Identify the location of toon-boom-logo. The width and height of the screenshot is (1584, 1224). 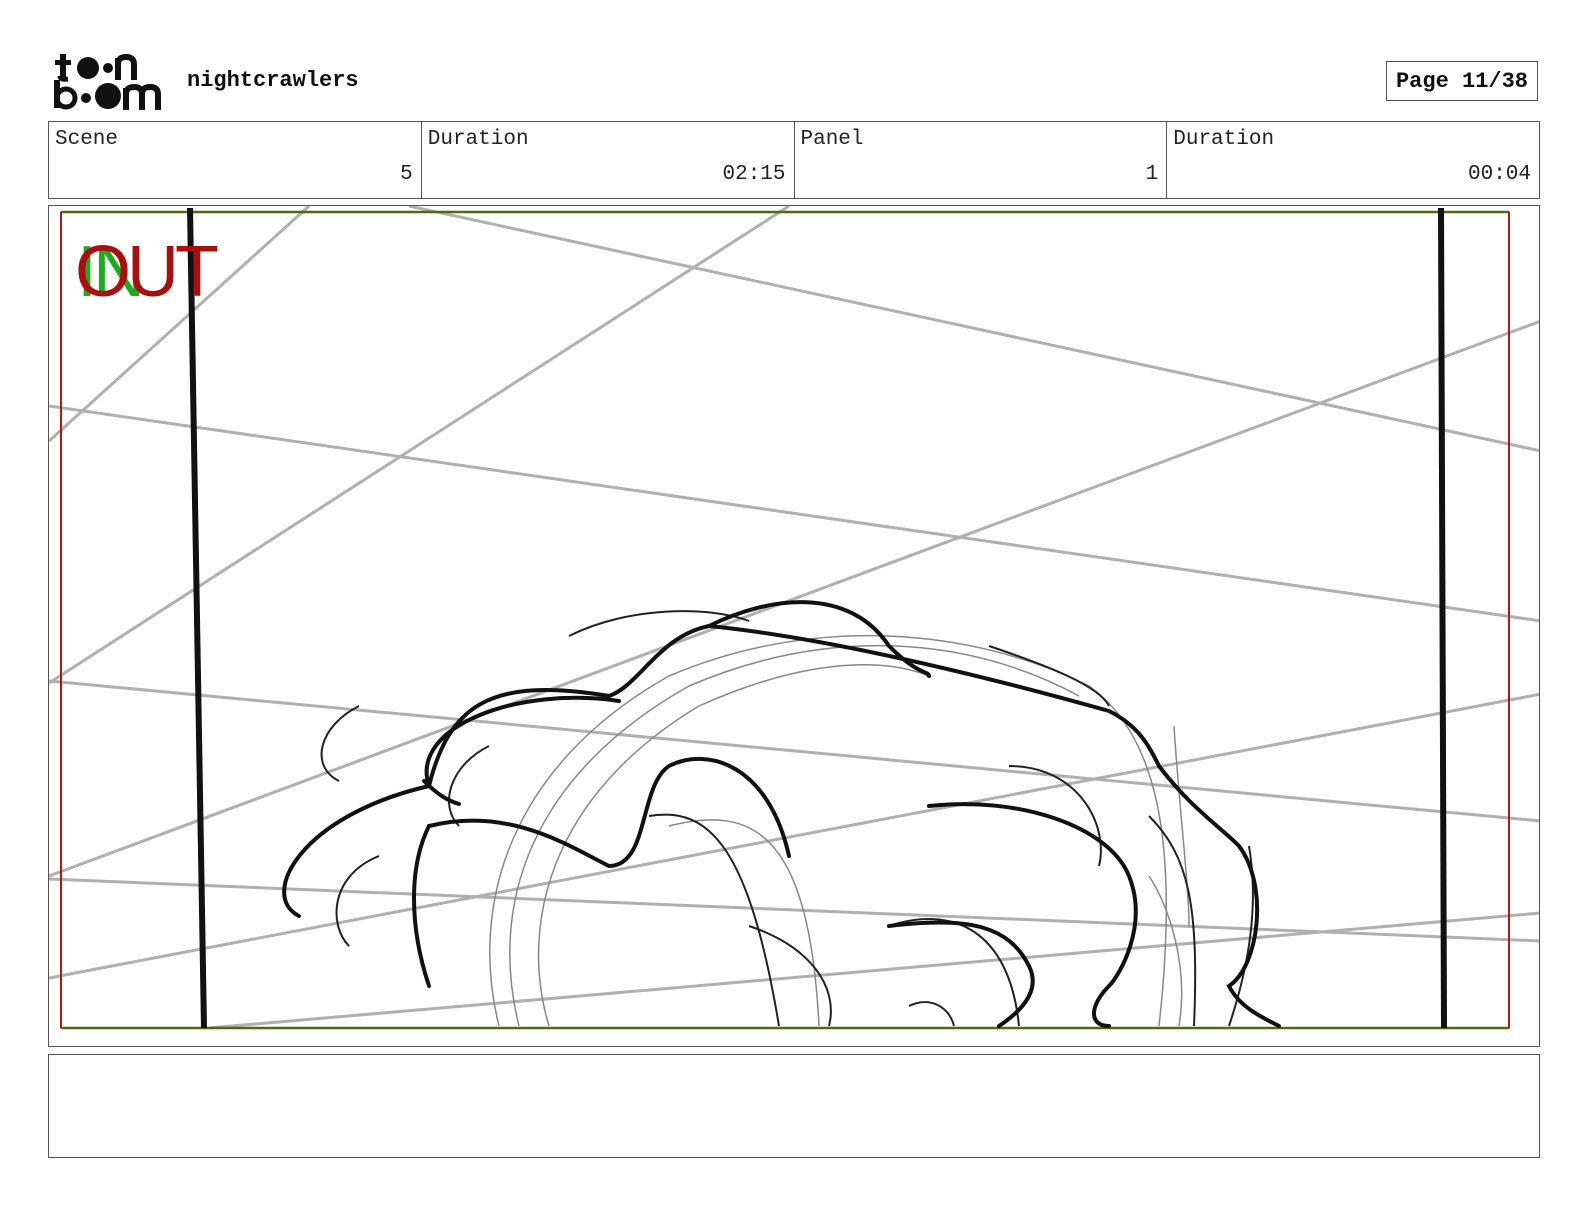
(108, 81).